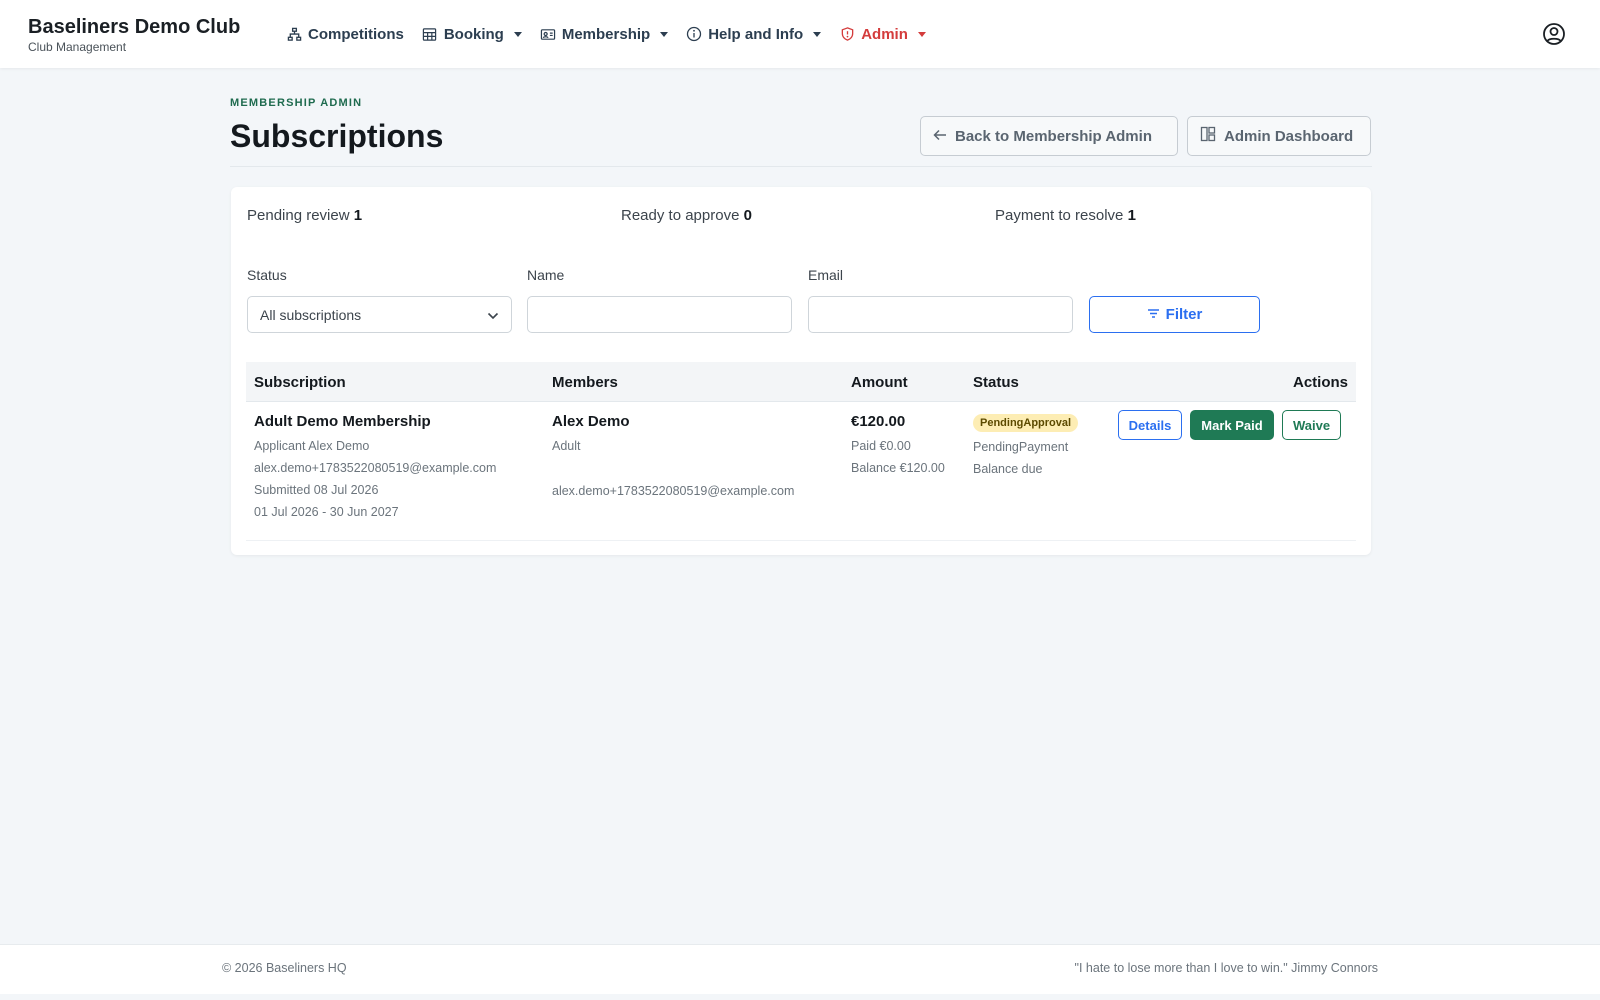  Describe the element at coordinates (1026, 423) in the screenshot. I see `status-badge: PendingApproval` at that location.